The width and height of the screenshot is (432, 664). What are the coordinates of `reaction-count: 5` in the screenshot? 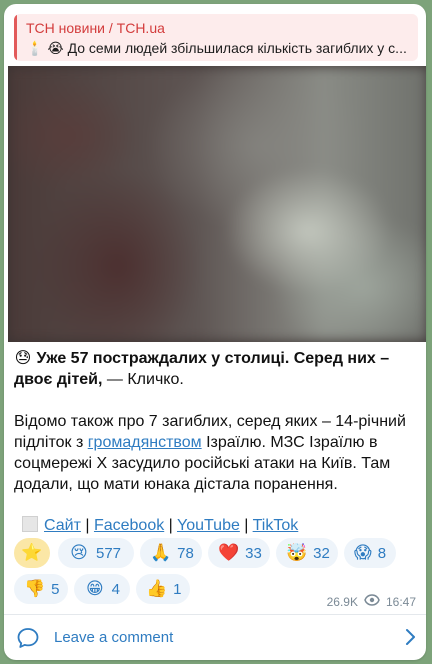 It's located at (55, 589).